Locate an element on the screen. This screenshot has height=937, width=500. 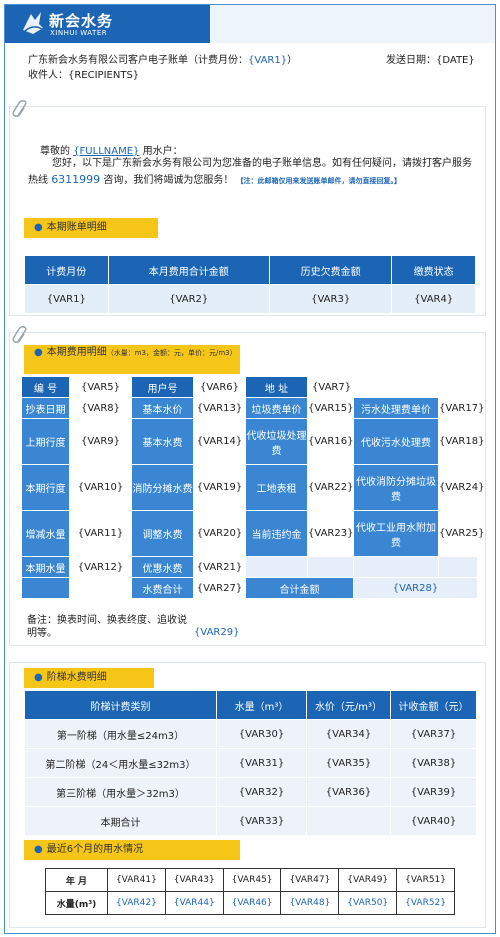
summary-value-cell: {VAR4} is located at coordinates (433, 299).